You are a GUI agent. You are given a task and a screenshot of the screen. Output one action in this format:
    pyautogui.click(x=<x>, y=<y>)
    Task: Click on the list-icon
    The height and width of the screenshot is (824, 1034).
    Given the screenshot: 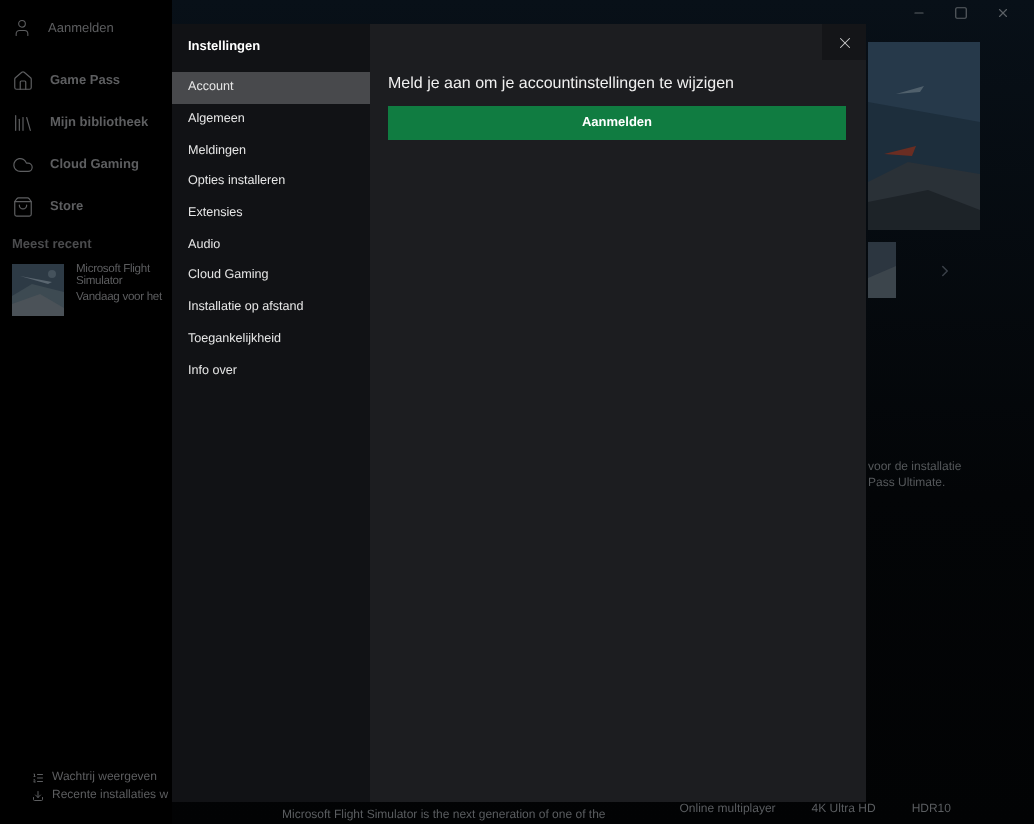 What is the action you would take?
    pyautogui.click(x=38, y=778)
    